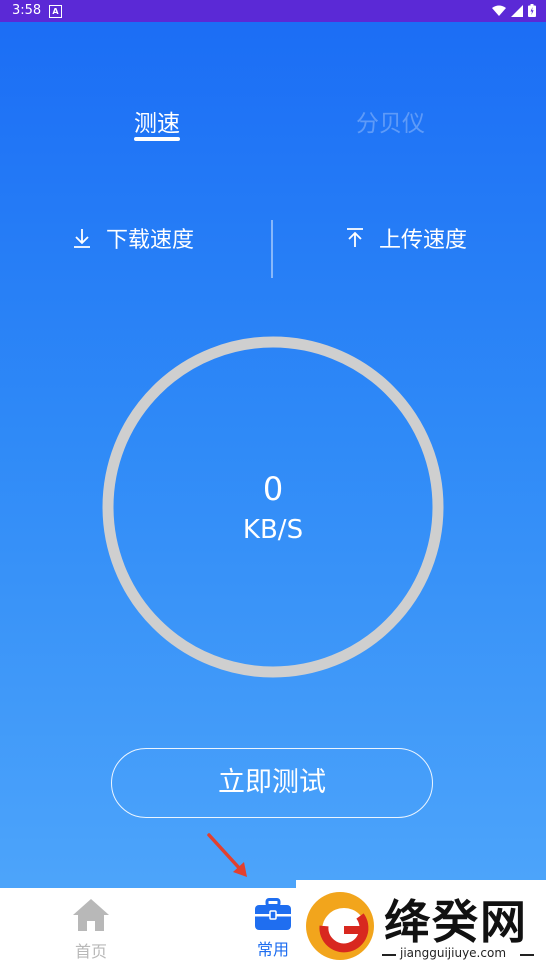  I want to click on battery-icon, so click(532, 10).